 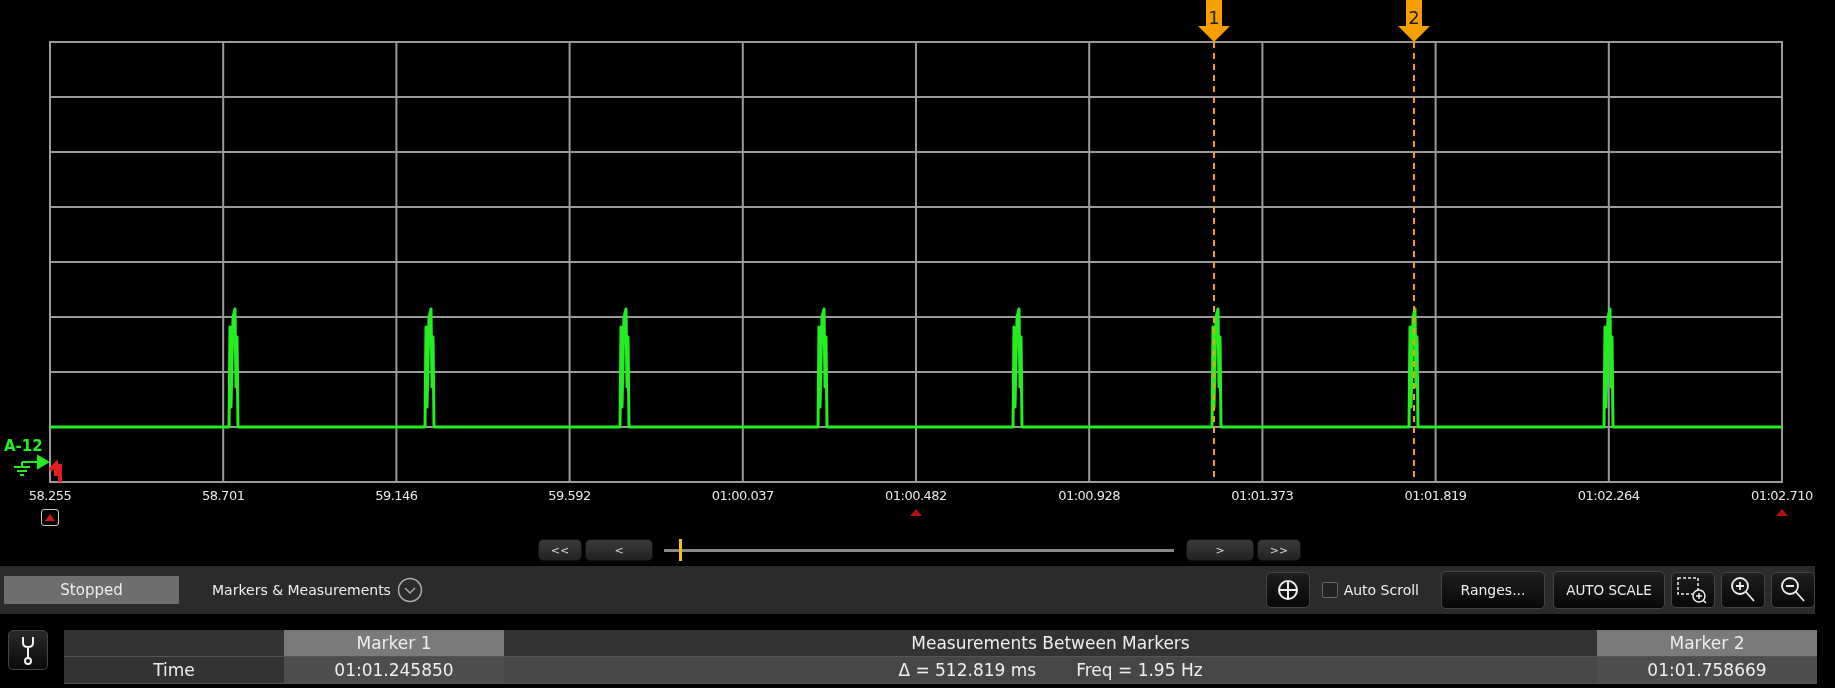 What do you see at coordinates (1707, 643) in the screenshot?
I see `column-header: Marker 2` at bounding box center [1707, 643].